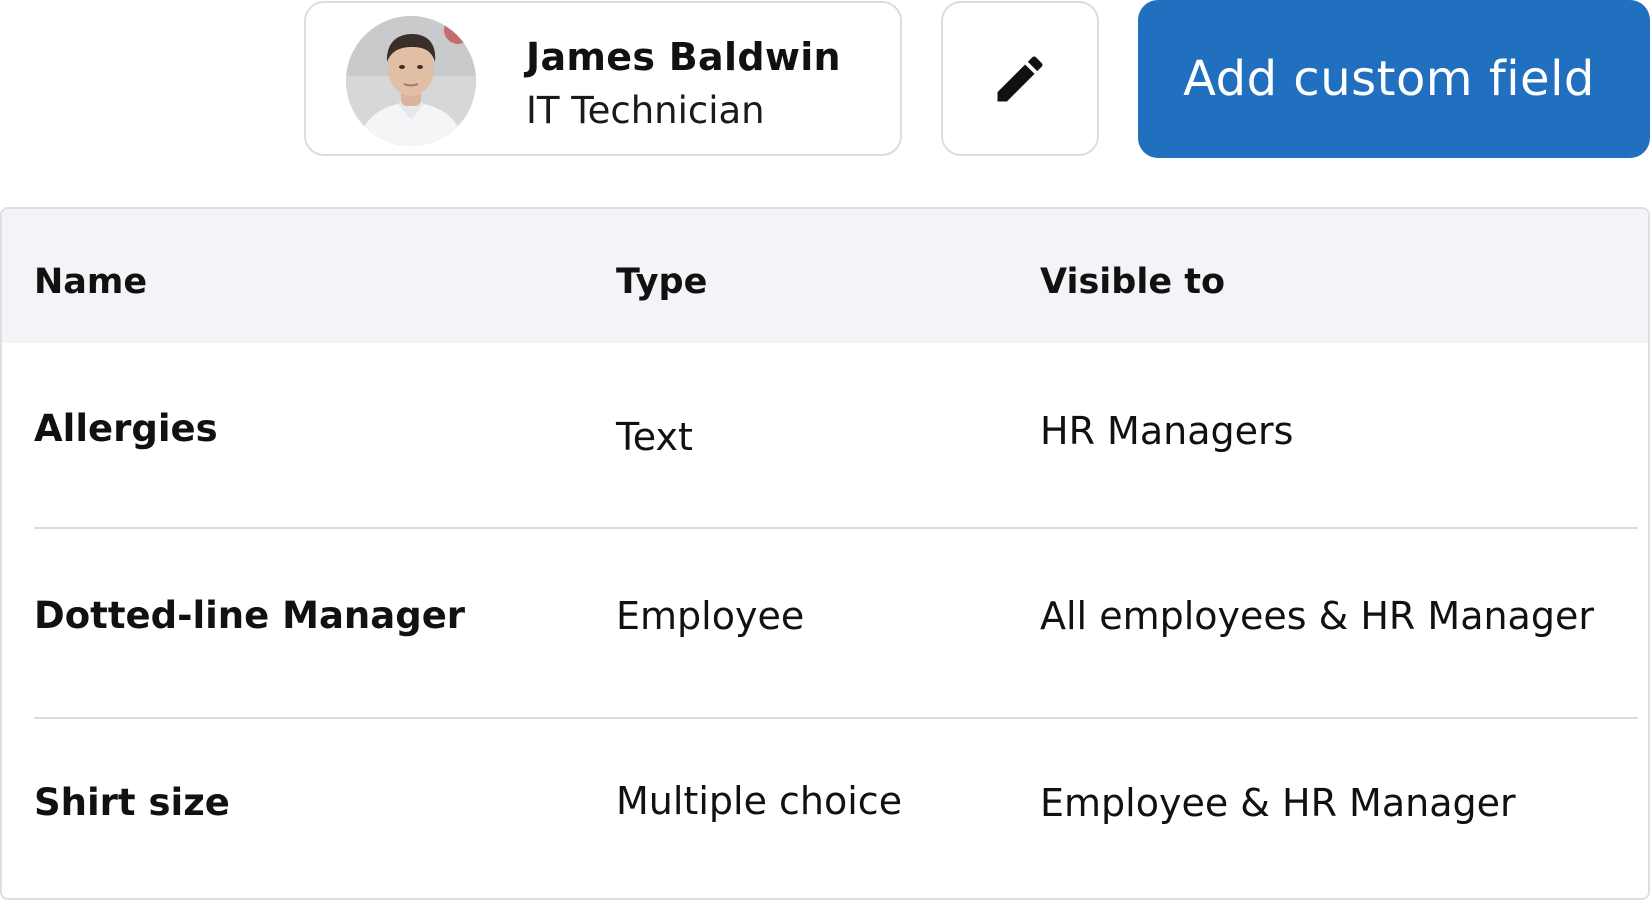  Describe the element at coordinates (1167, 431) in the screenshot. I see `field-visibility: HR Managers` at that location.